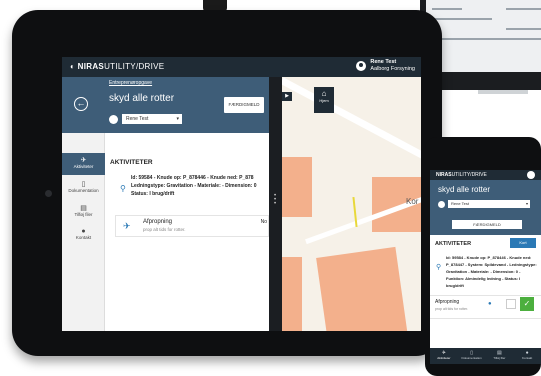 Image resolution: width=541 pixels, height=376 pixels. Describe the element at coordinates (485, 307) in the screenshot. I see `activity-card: Afpropning prop alt tids for rotter. ● ✓` at that location.